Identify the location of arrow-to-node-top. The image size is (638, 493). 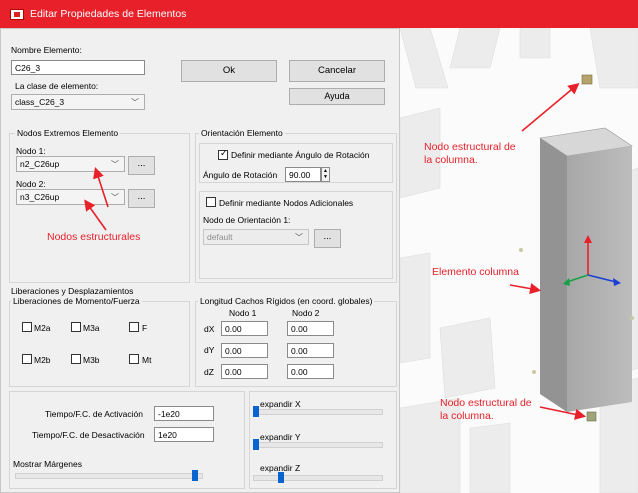
(550, 107).